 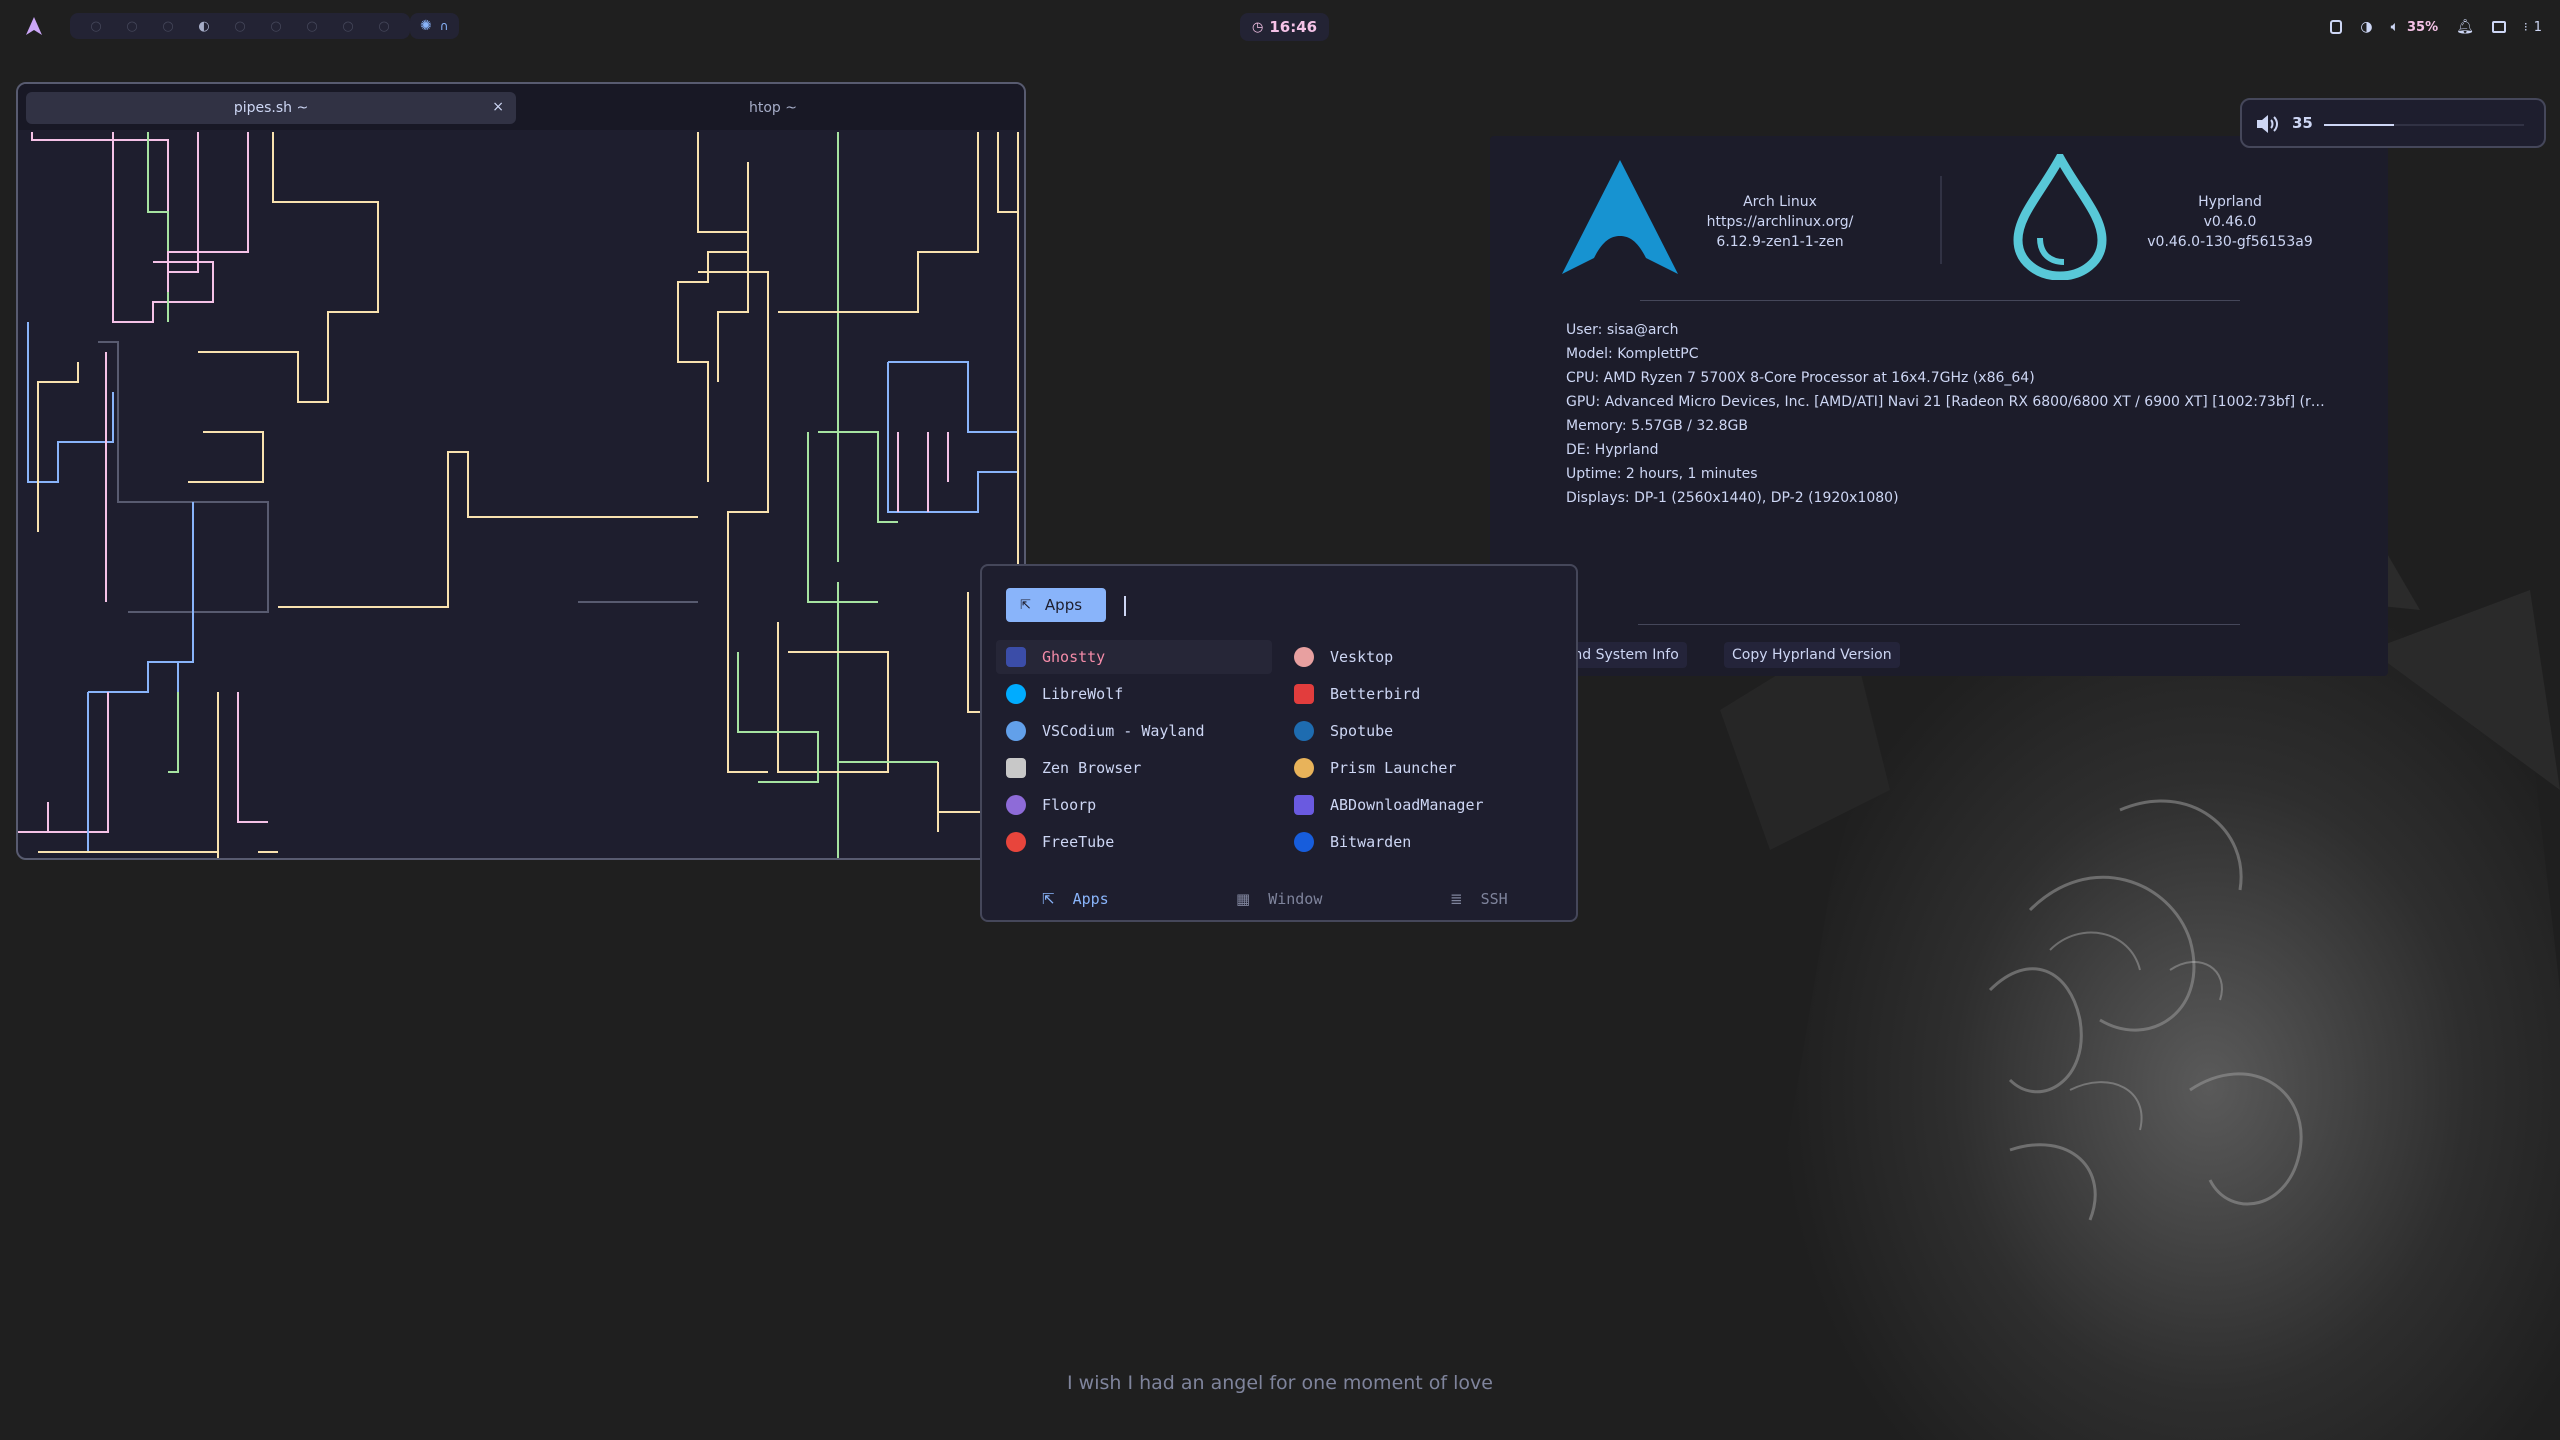 I want to click on mode-pill: ⇱ Apps, so click(x=1056, y=605).